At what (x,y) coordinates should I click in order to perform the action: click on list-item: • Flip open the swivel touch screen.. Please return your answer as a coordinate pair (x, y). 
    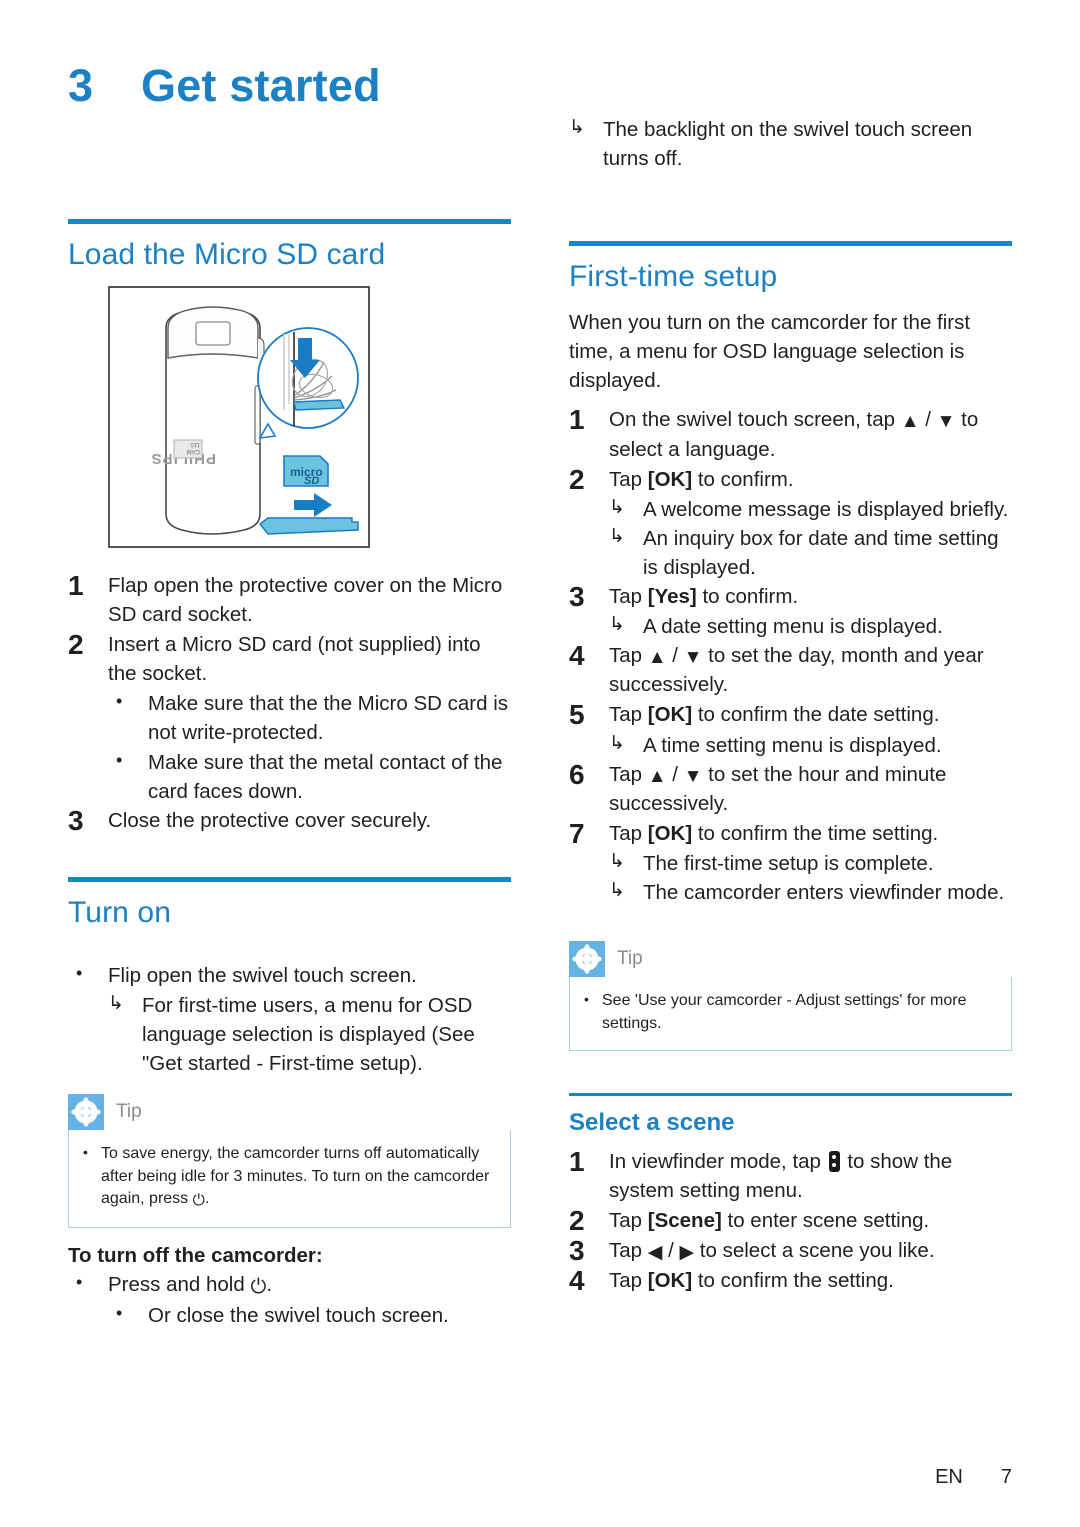
    Looking at the image, I should click on (289, 975).